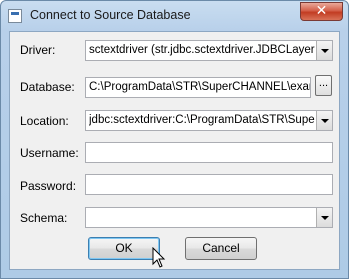 The height and width of the screenshot is (279, 349). What do you see at coordinates (44, 218) in the screenshot?
I see `schema-label: Schema:` at bounding box center [44, 218].